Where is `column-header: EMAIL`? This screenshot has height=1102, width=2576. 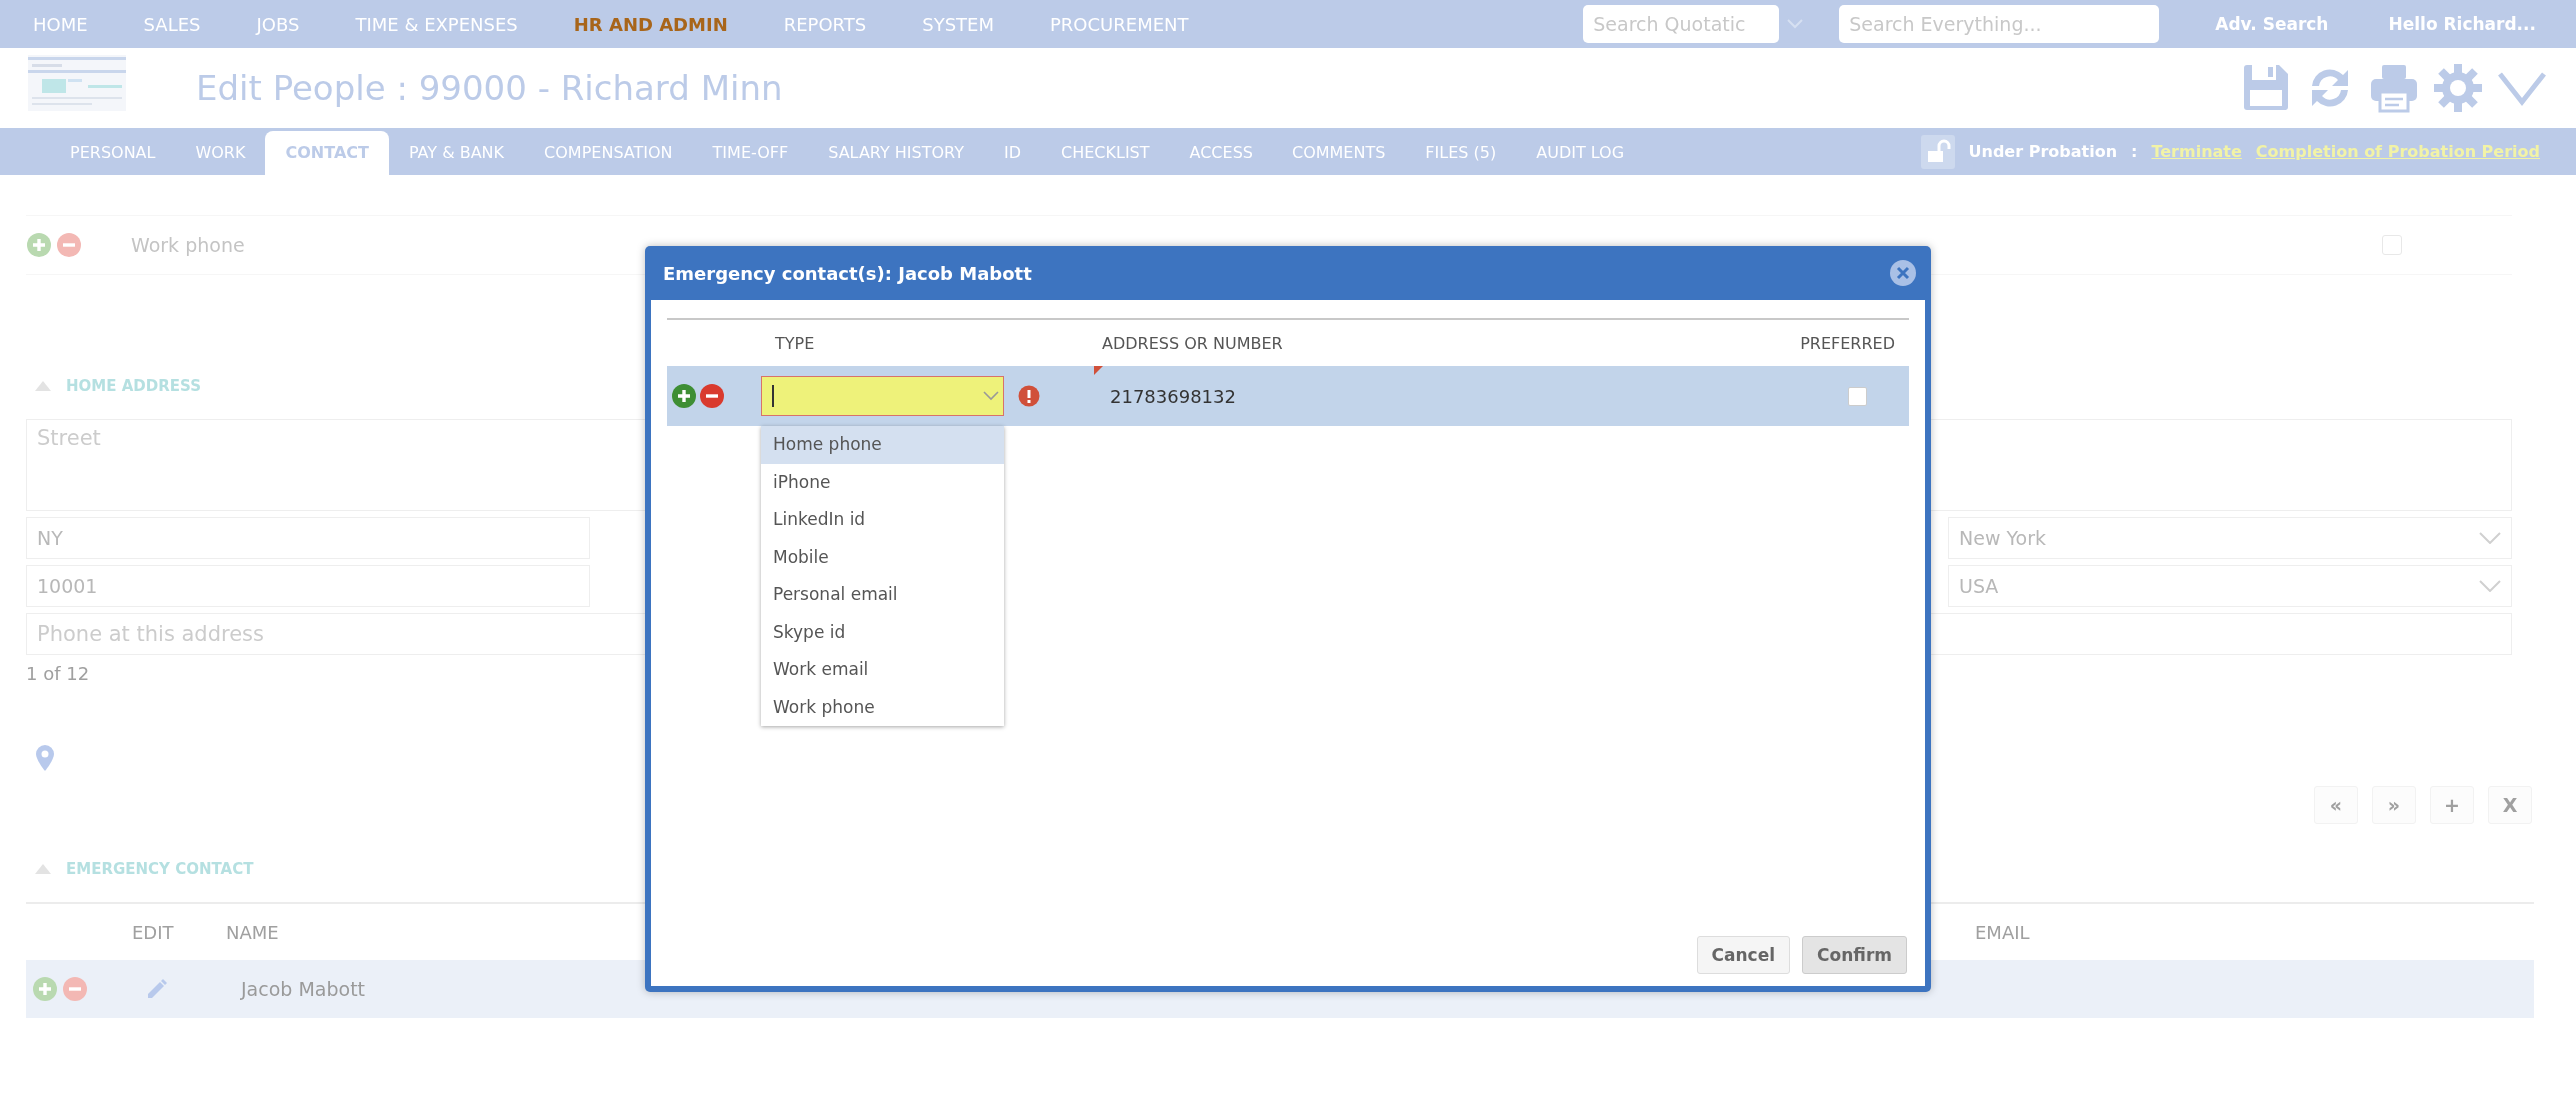
column-header: EMAIL is located at coordinates (2003, 932).